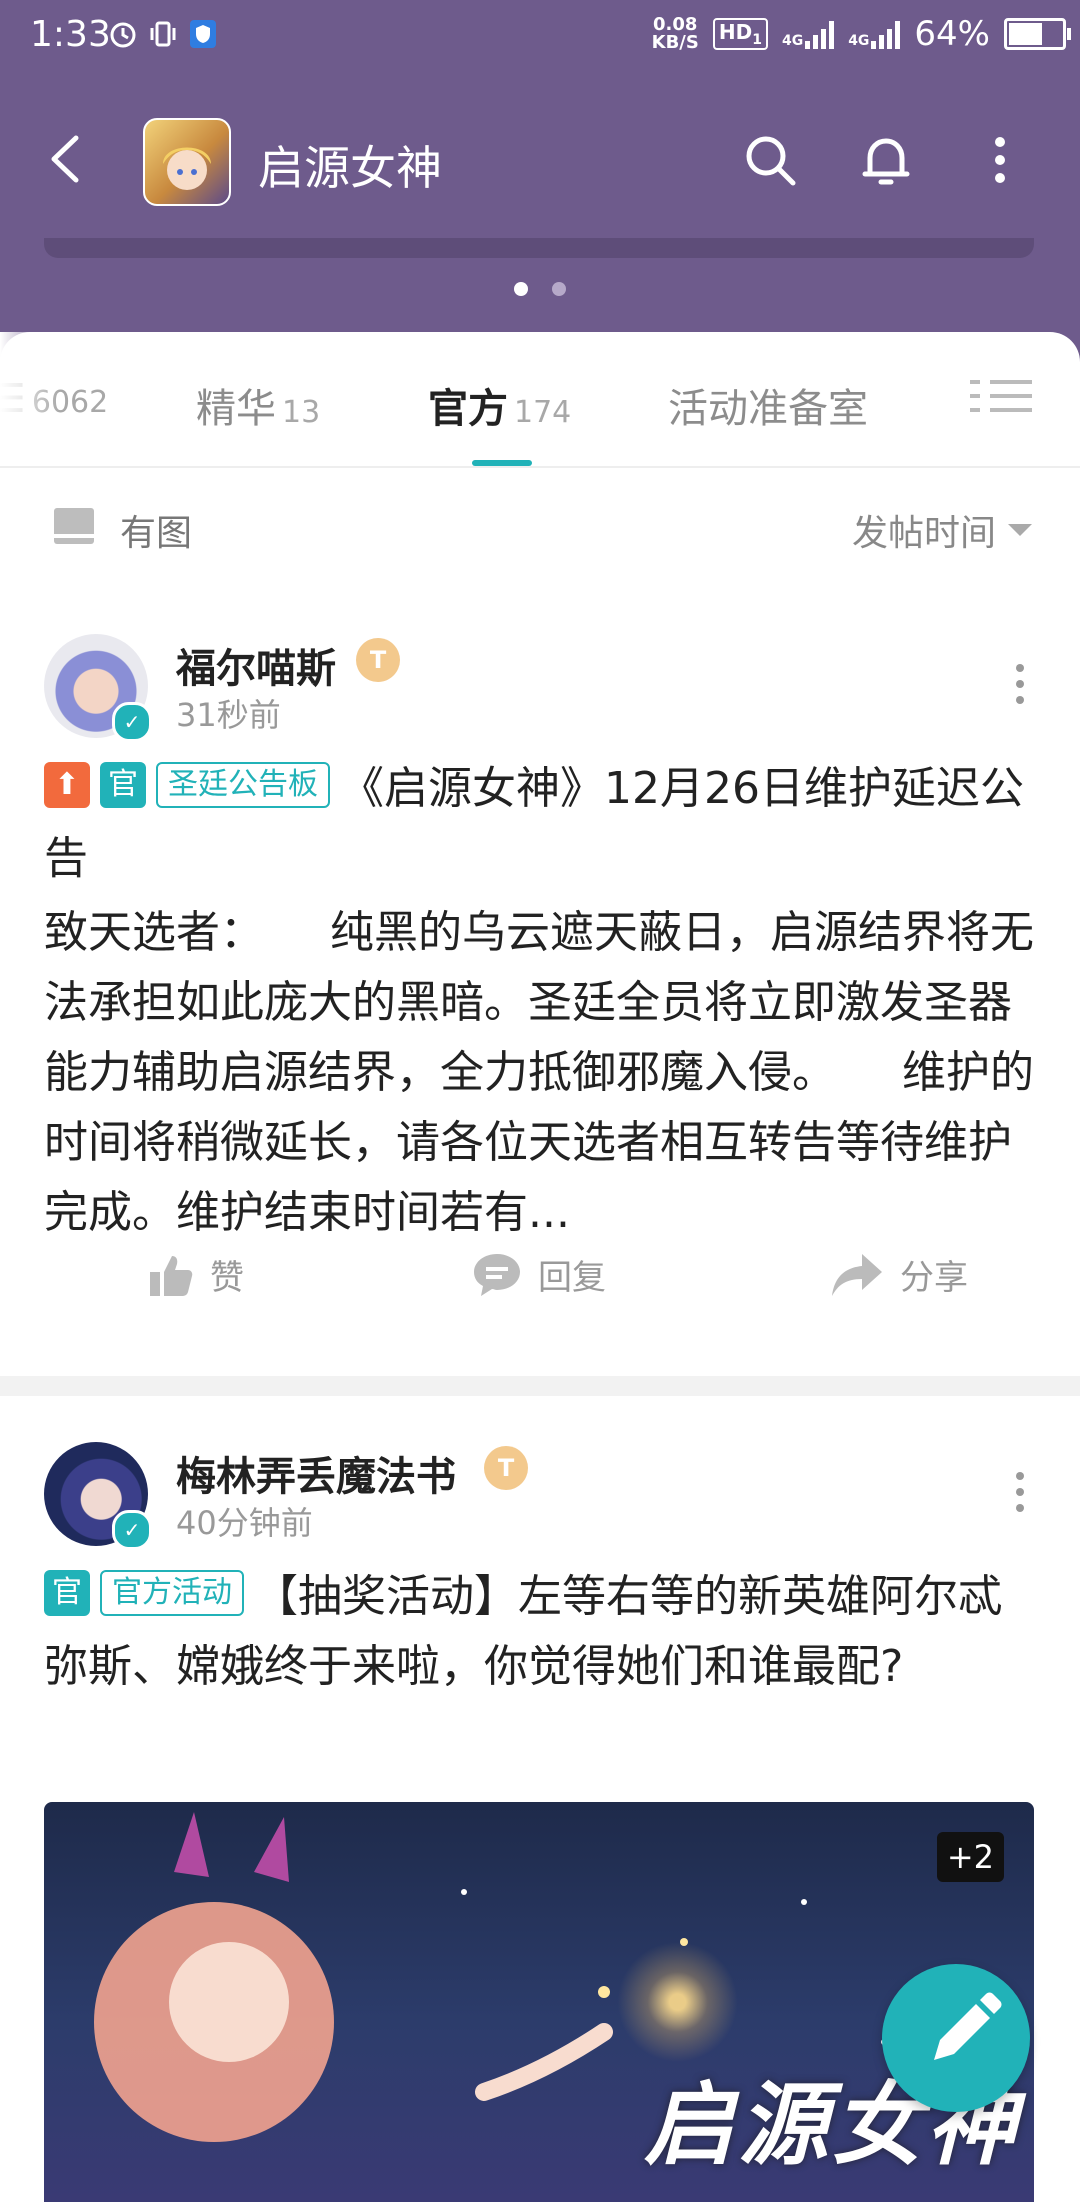  What do you see at coordinates (942, 530) in the screenshot?
I see `sort-dropdown: 发帖时间` at bounding box center [942, 530].